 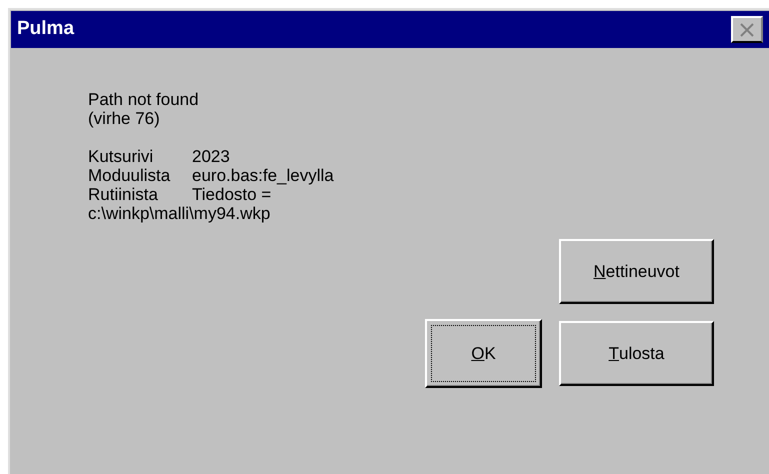 I want to click on detail-label: Kutsurivi, so click(x=121, y=156).